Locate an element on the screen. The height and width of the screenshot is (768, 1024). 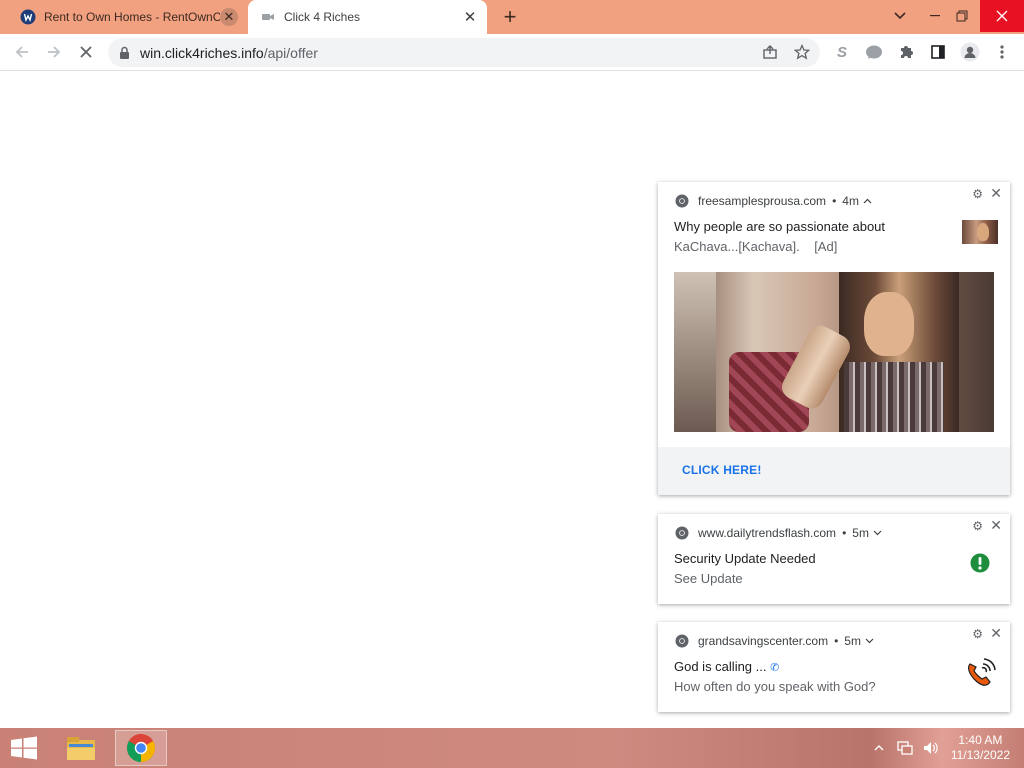
tab-click-4-riches: Click 4 Riches ✕ is located at coordinates (367, 17).